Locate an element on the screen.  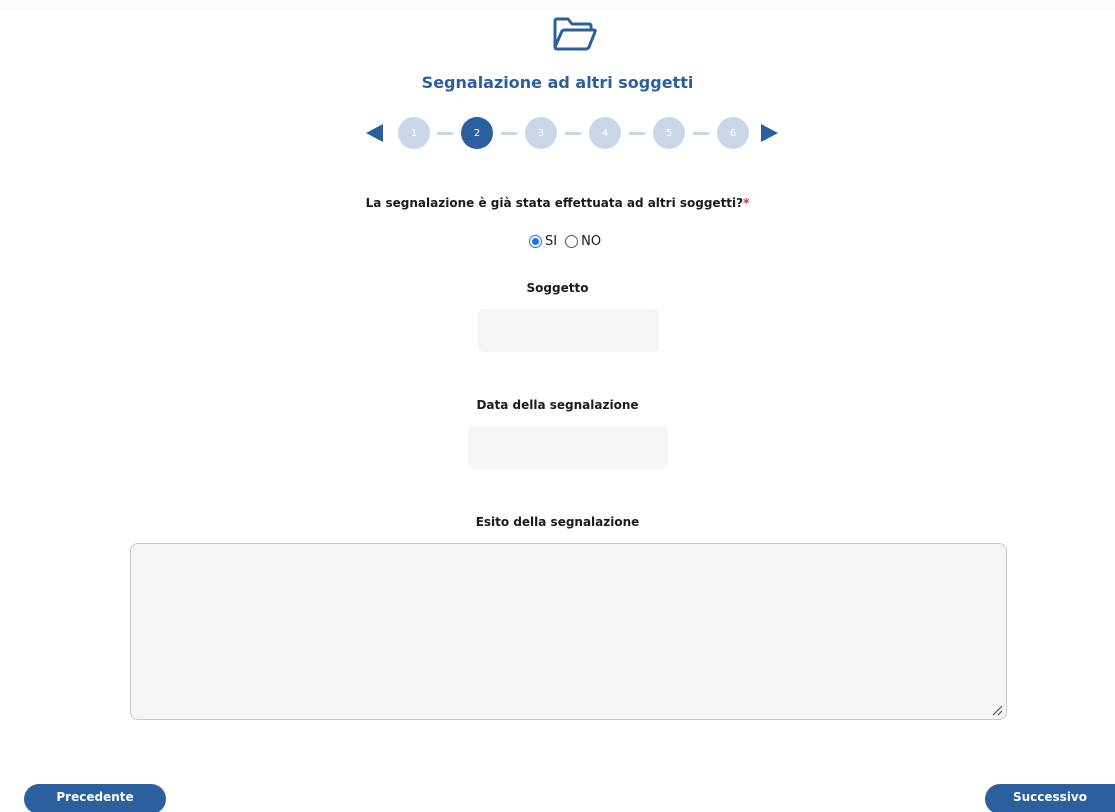
step-3: 3 is located at coordinates (541, 133).